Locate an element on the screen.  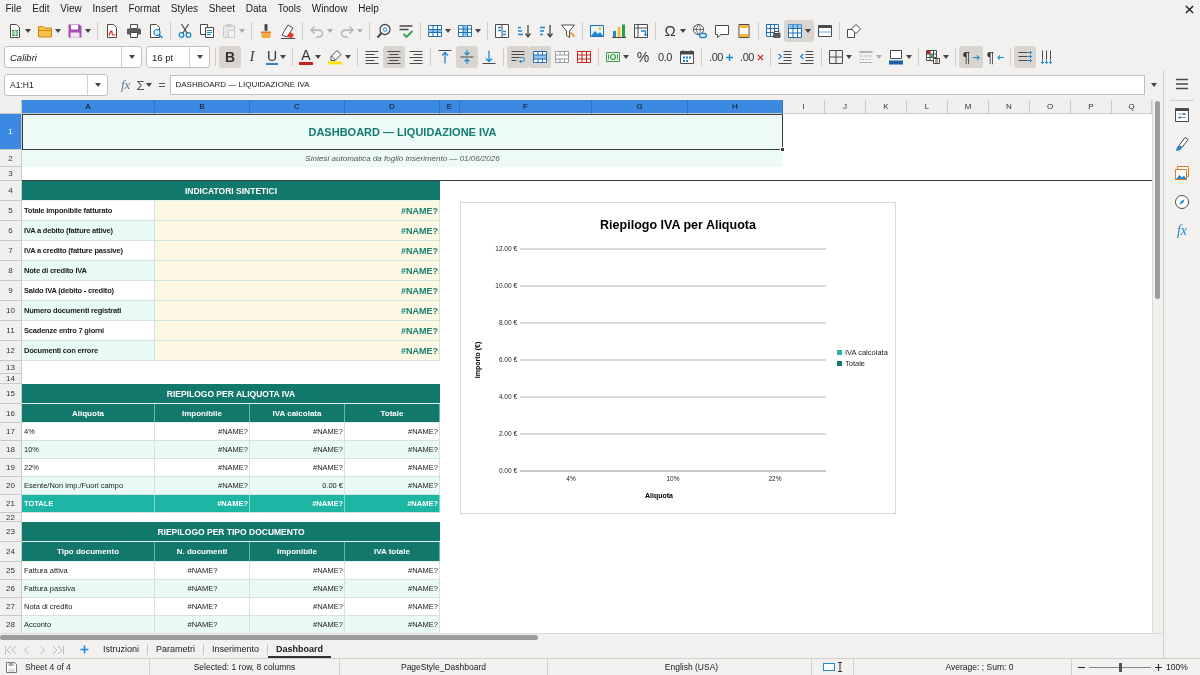
text-cursor-icon is located at coordinates (839, 667).